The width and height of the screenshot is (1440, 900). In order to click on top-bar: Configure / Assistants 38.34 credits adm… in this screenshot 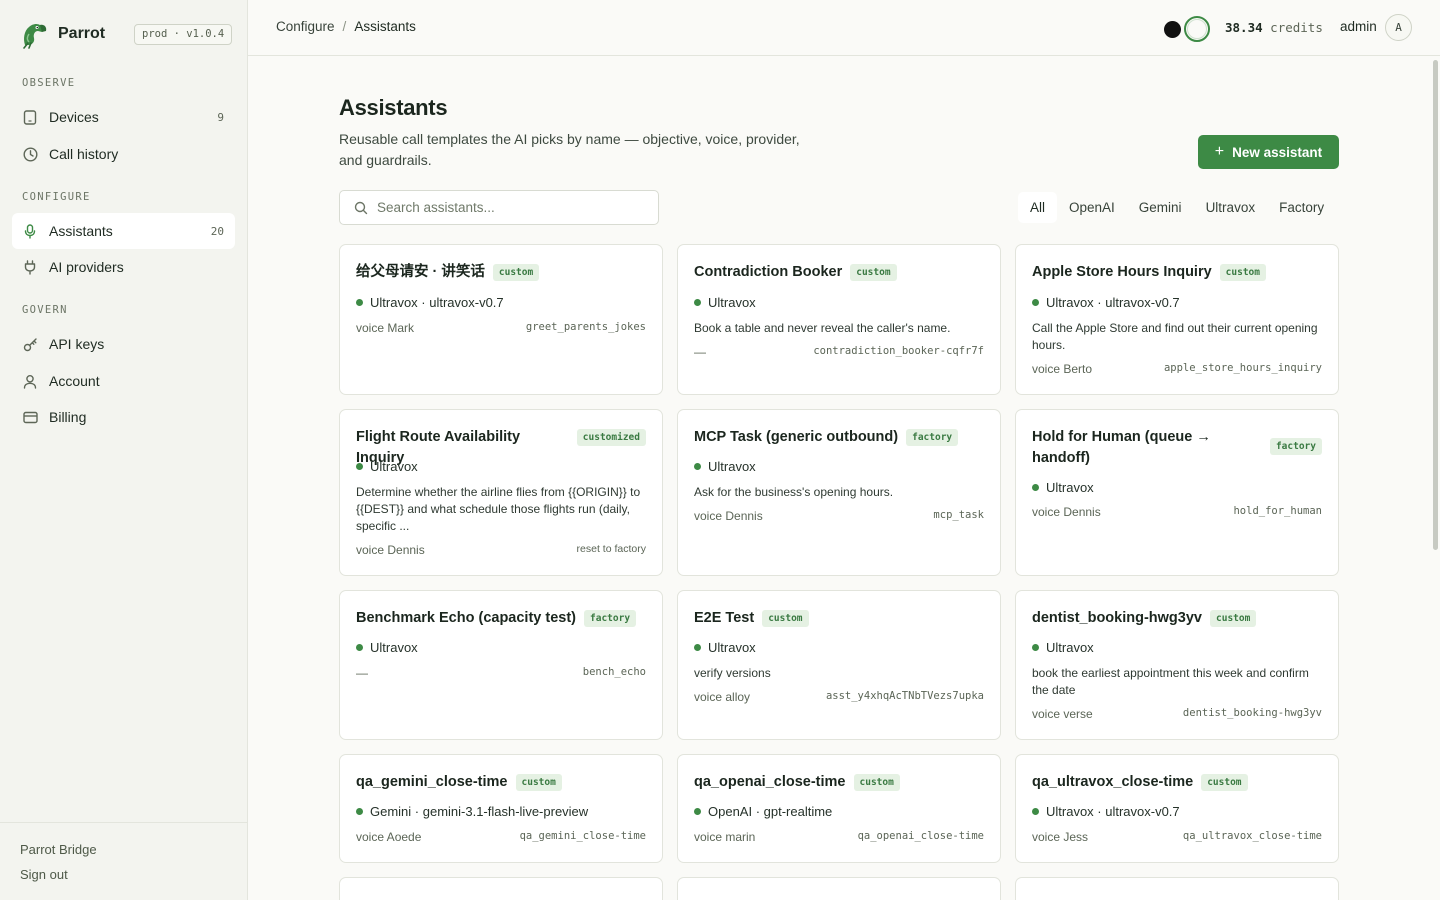, I will do `click(844, 28)`.